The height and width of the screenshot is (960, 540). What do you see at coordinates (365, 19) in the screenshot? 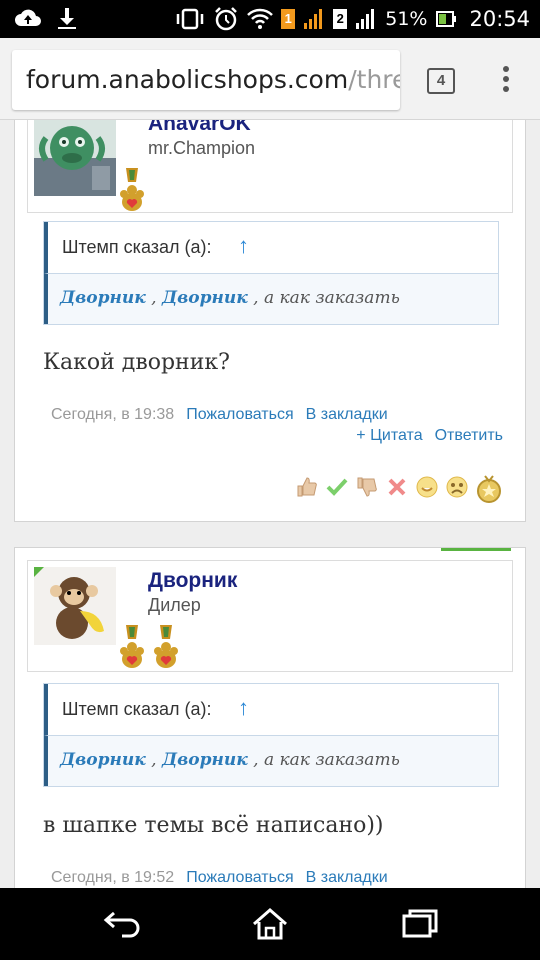
I see `signal-icon-sim2` at bounding box center [365, 19].